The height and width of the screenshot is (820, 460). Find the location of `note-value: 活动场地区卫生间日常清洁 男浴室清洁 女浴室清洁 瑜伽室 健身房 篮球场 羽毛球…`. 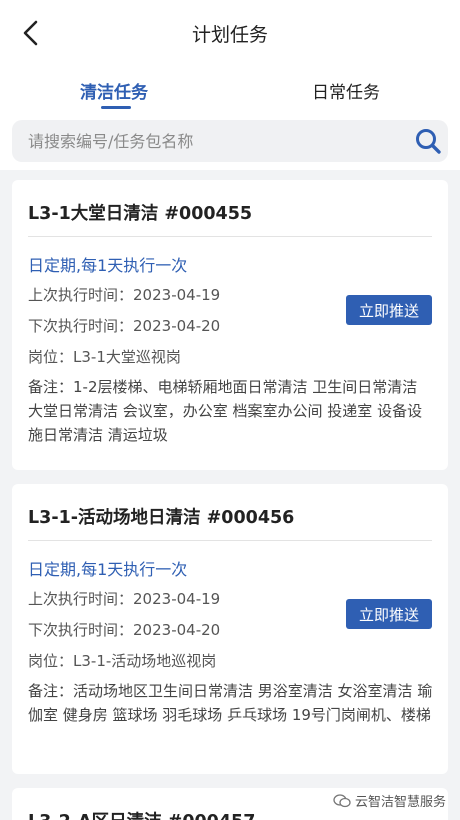

note-value: 活动场地区卫生间日常清洁 男浴室清洁 女浴室清洁 瑜伽室 健身房 篮球场 羽毛球… is located at coordinates (230, 703).